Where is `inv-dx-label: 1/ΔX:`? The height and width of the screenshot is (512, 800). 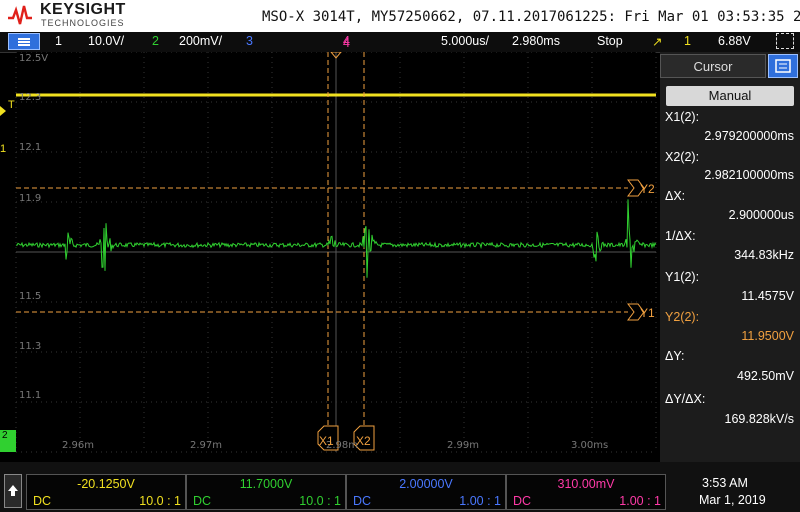
inv-dx-label: 1/ΔX: is located at coordinates (680, 236).